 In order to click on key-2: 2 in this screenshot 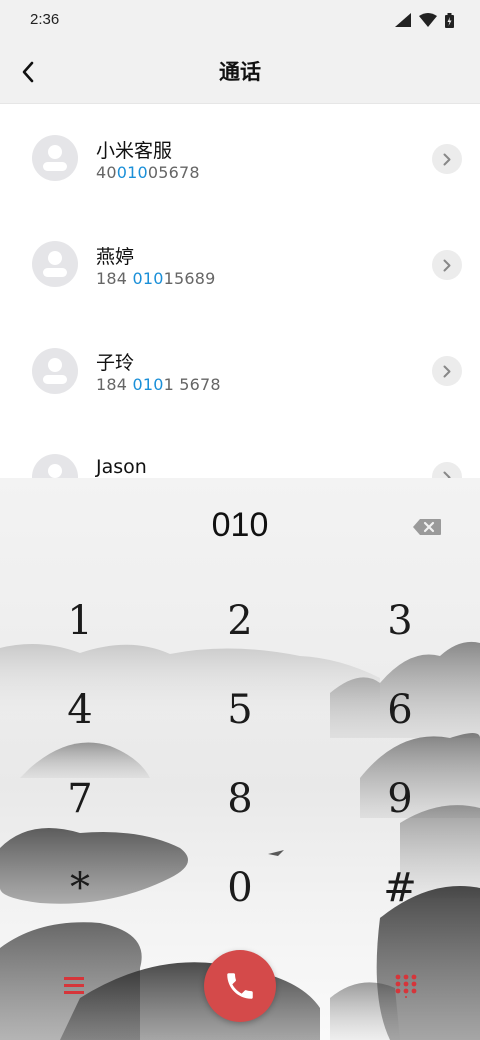, I will do `click(240, 621)`.